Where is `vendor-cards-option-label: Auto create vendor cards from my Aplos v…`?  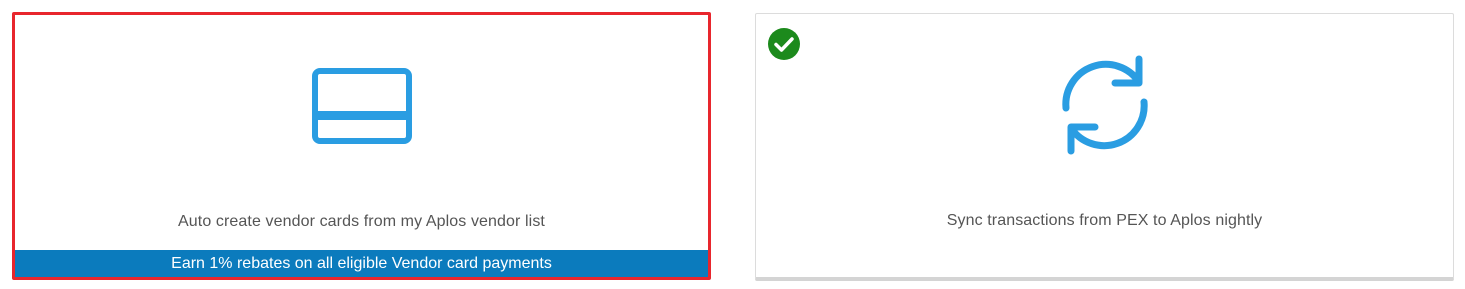 vendor-cards-option-label: Auto create vendor cards from my Aplos v… is located at coordinates (361, 221).